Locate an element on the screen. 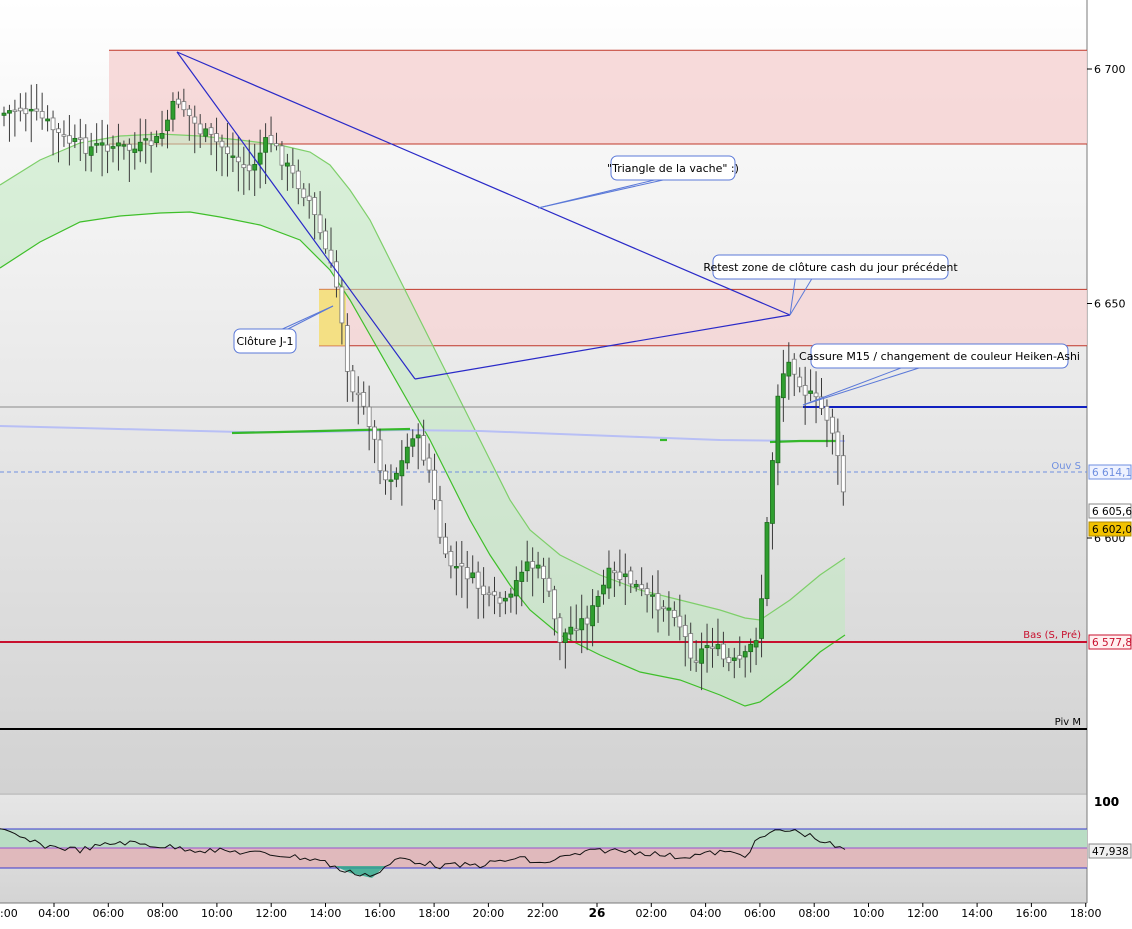  time-tick-label: 10:00 is located at coordinates (217, 913).